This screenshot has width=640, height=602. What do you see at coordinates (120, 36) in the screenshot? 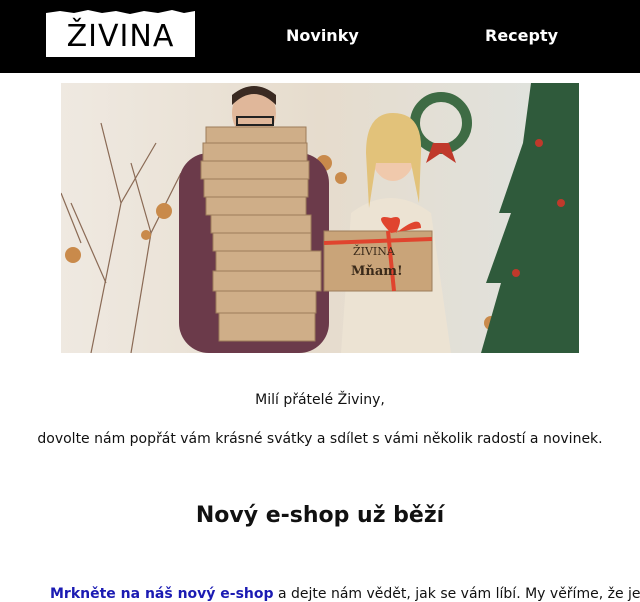
I see `logo-text: ŽIVINA` at bounding box center [120, 36].